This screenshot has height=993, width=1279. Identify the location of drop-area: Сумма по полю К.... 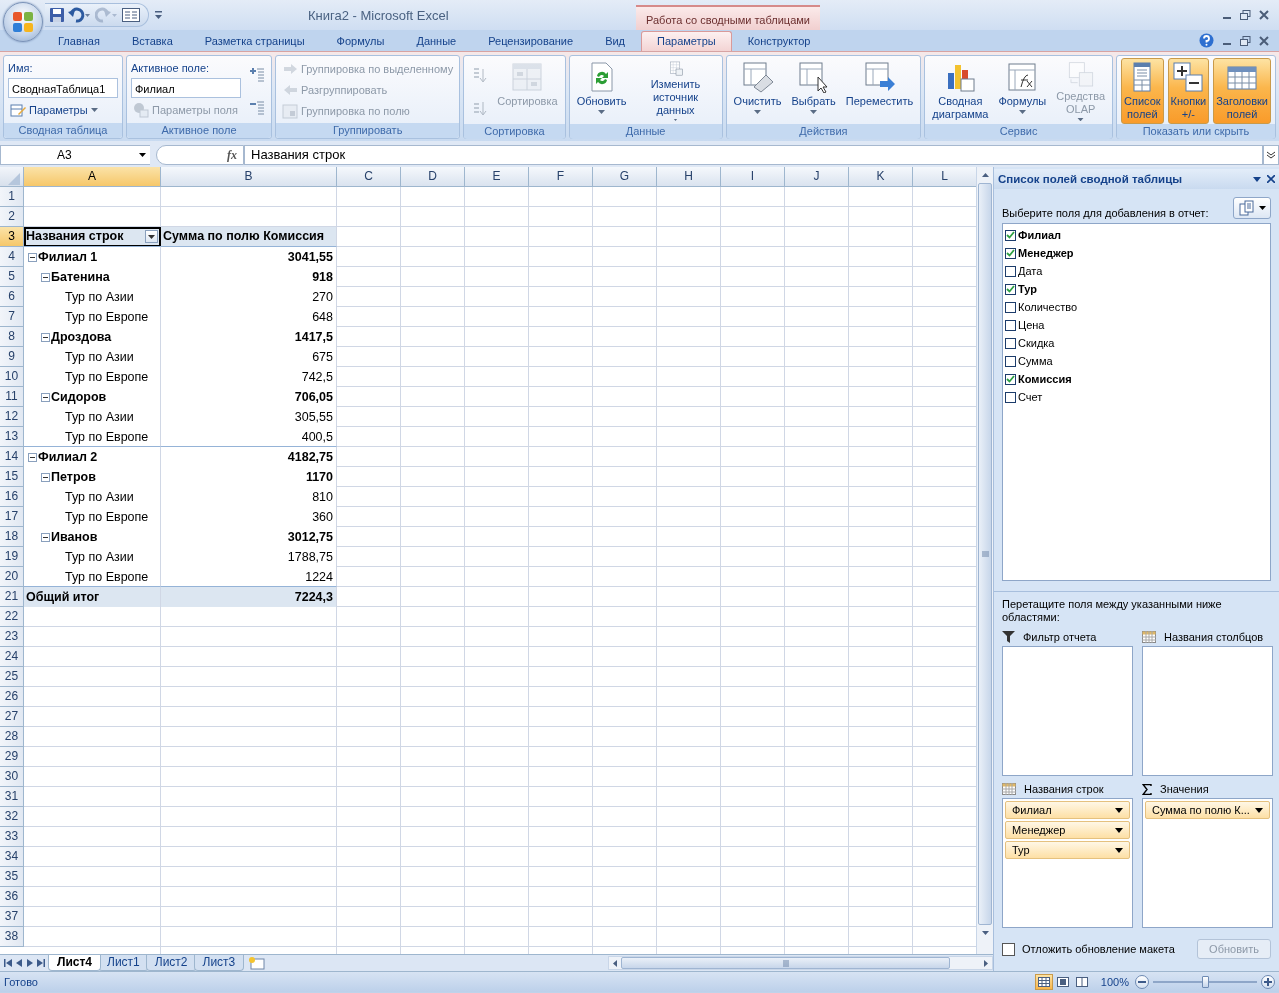
(1207, 863).